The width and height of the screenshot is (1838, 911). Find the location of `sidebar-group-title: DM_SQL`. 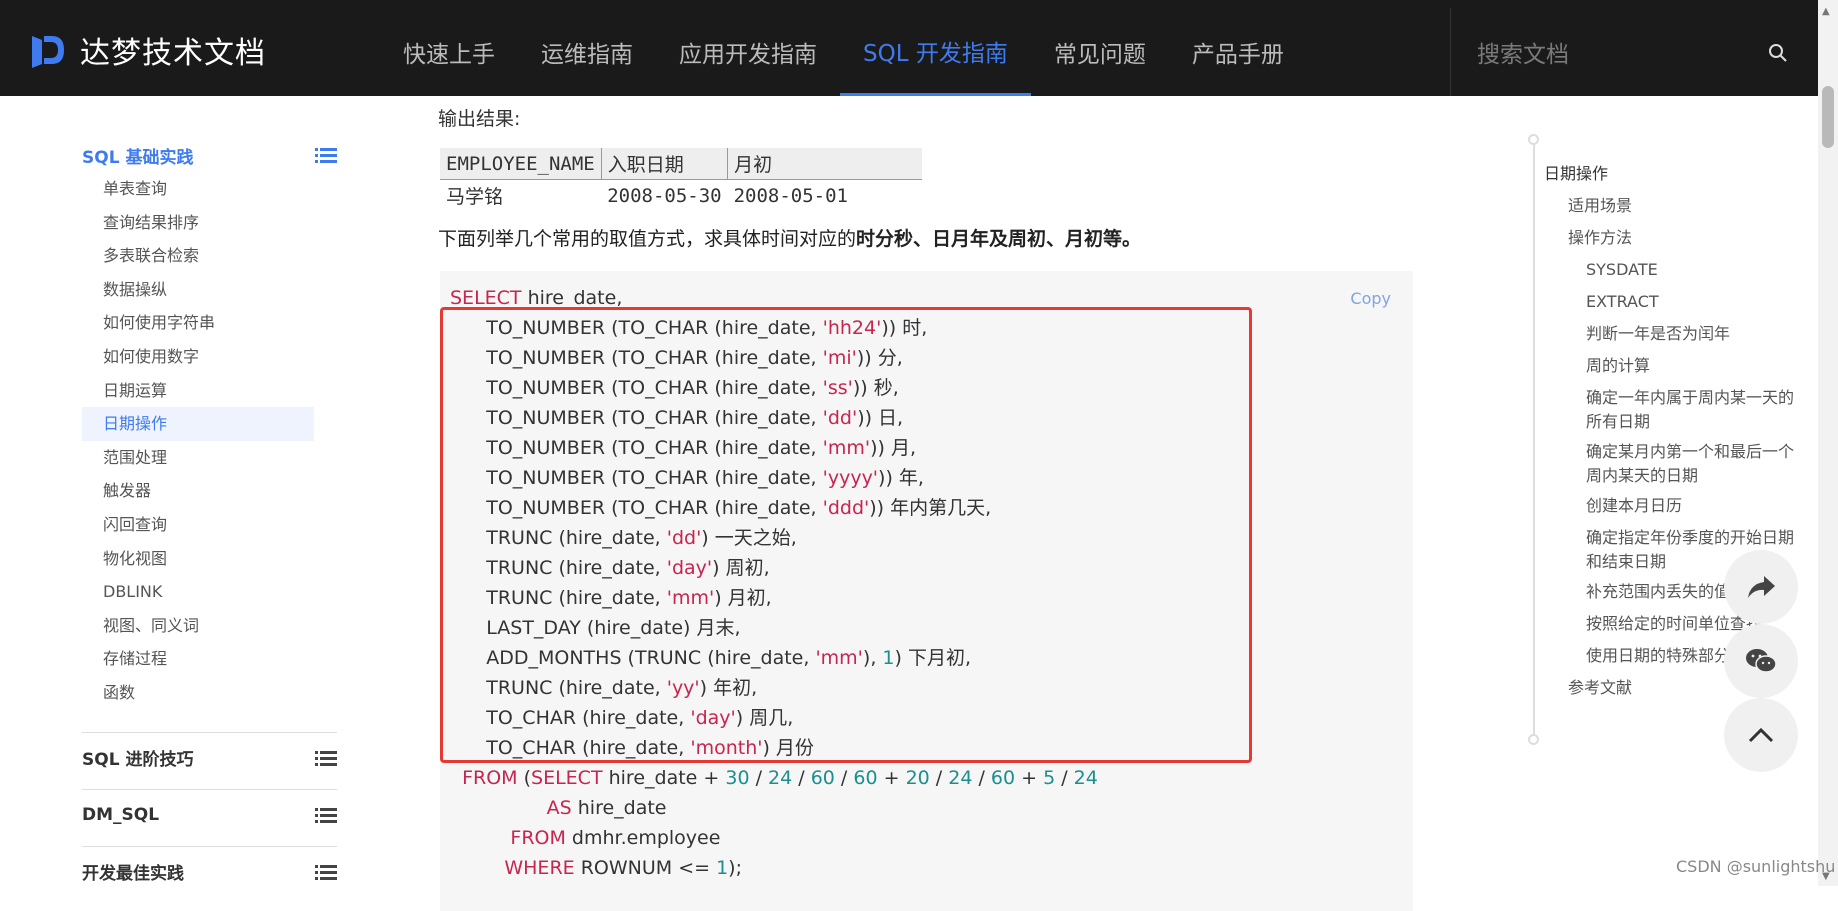

sidebar-group-title: DM_SQL is located at coordinates (121, 814).